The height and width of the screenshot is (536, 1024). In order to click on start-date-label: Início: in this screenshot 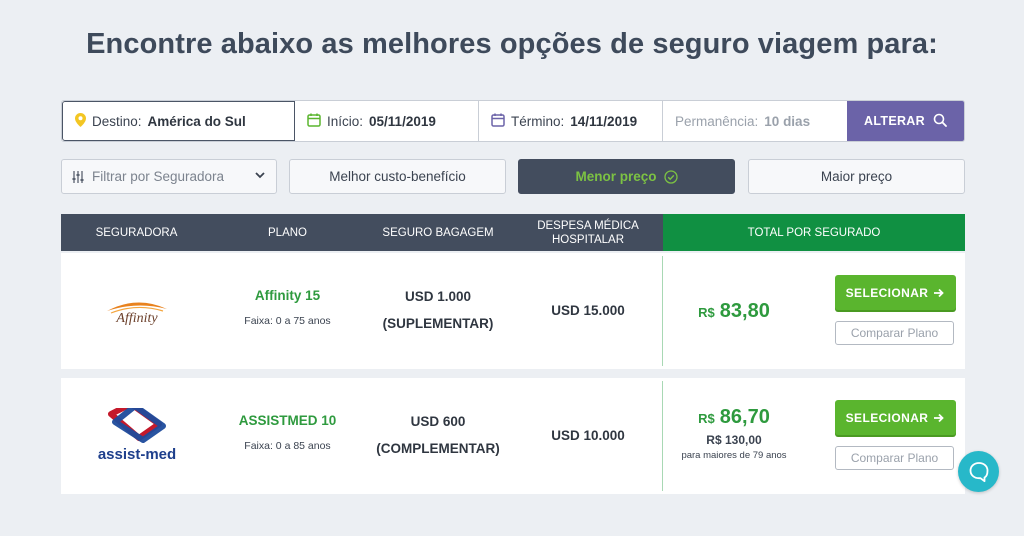, I will do `click(345, 121)`.